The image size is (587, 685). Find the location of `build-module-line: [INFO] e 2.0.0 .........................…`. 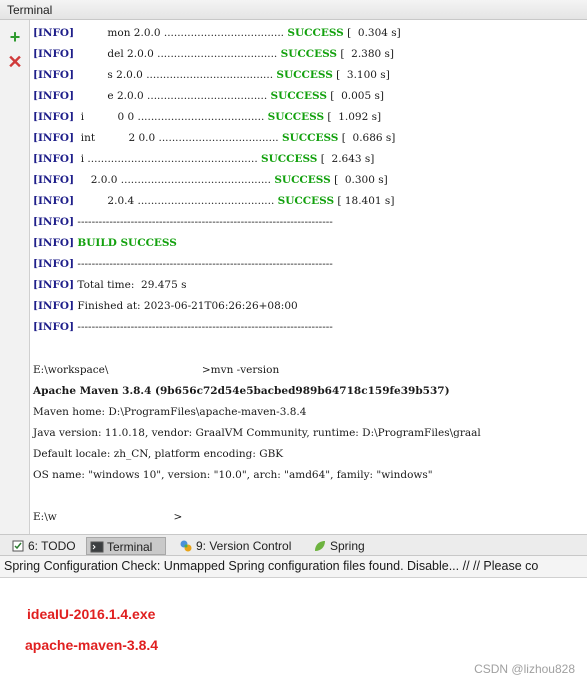

build-module-line: [INFO] e 2.0.0 .........................… is located at coordinates (208, 96).